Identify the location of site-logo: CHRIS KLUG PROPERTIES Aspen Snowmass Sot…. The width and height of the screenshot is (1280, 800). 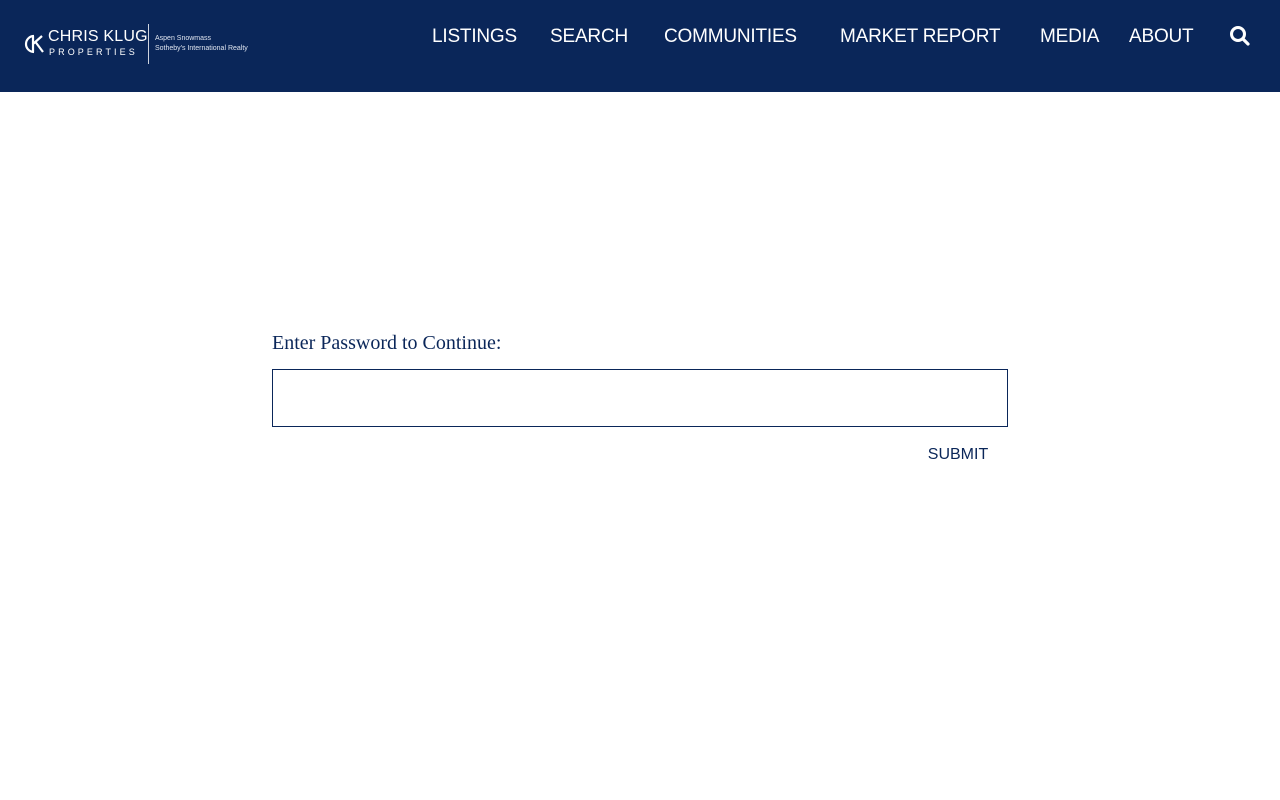
(136, 44).